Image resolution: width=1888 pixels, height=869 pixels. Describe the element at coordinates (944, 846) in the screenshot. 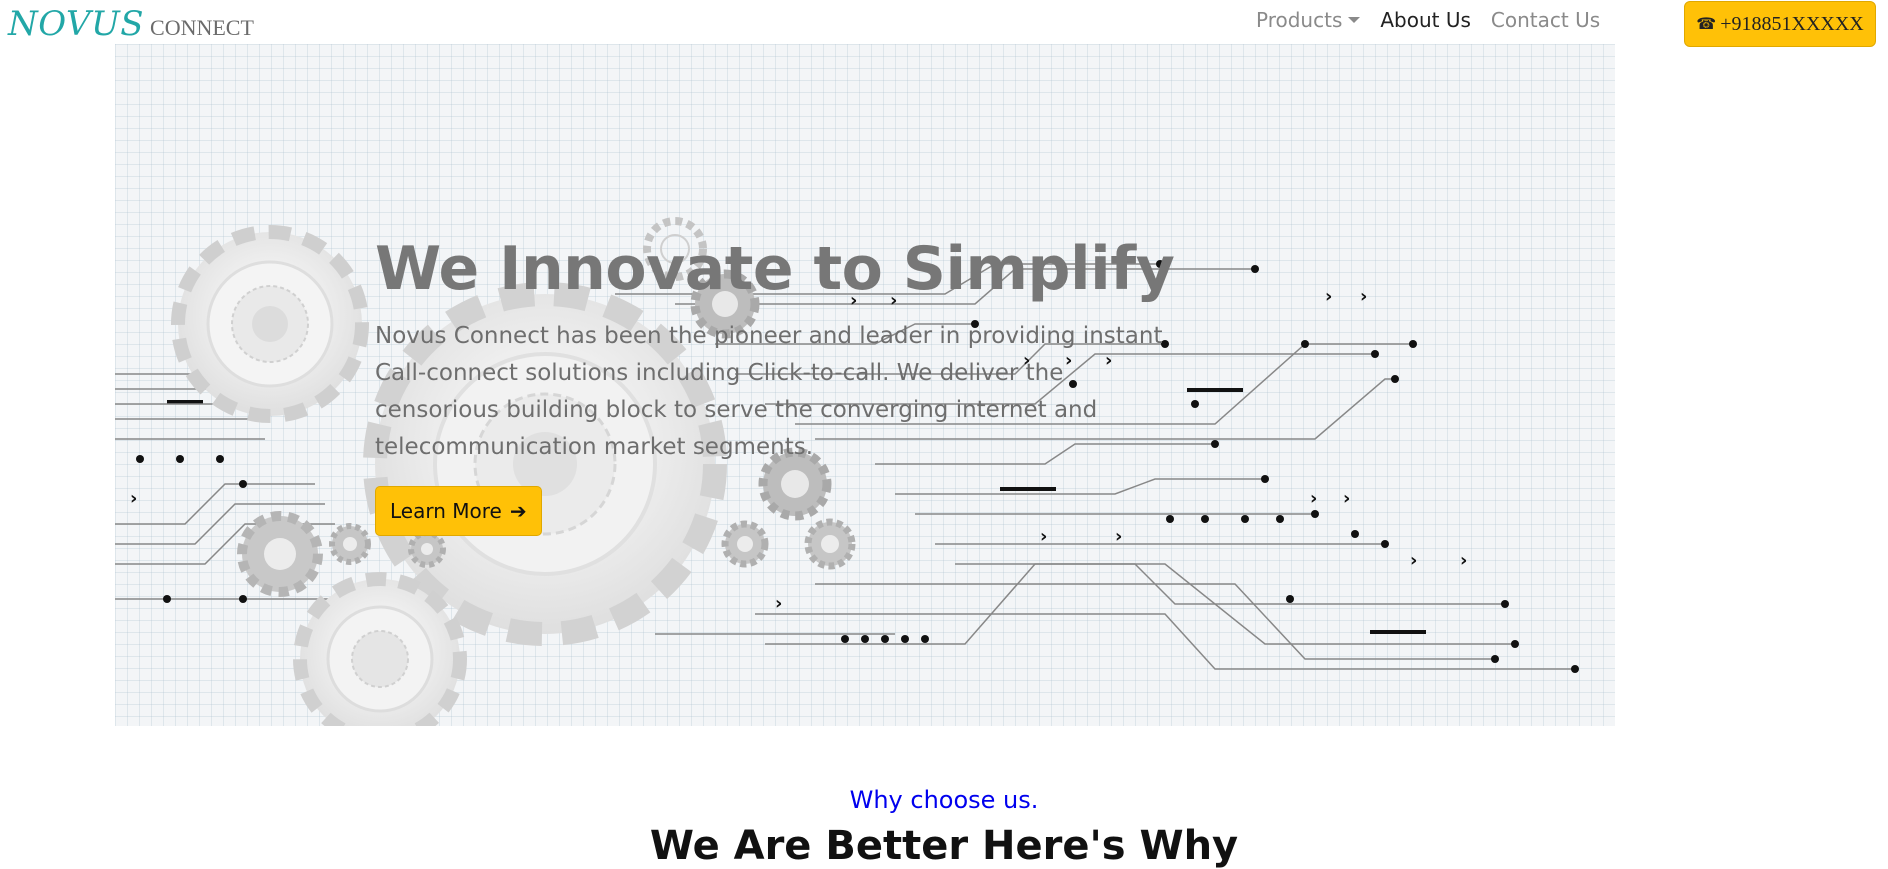

I see `section-heading: We Are Better Here's Why` at that location.